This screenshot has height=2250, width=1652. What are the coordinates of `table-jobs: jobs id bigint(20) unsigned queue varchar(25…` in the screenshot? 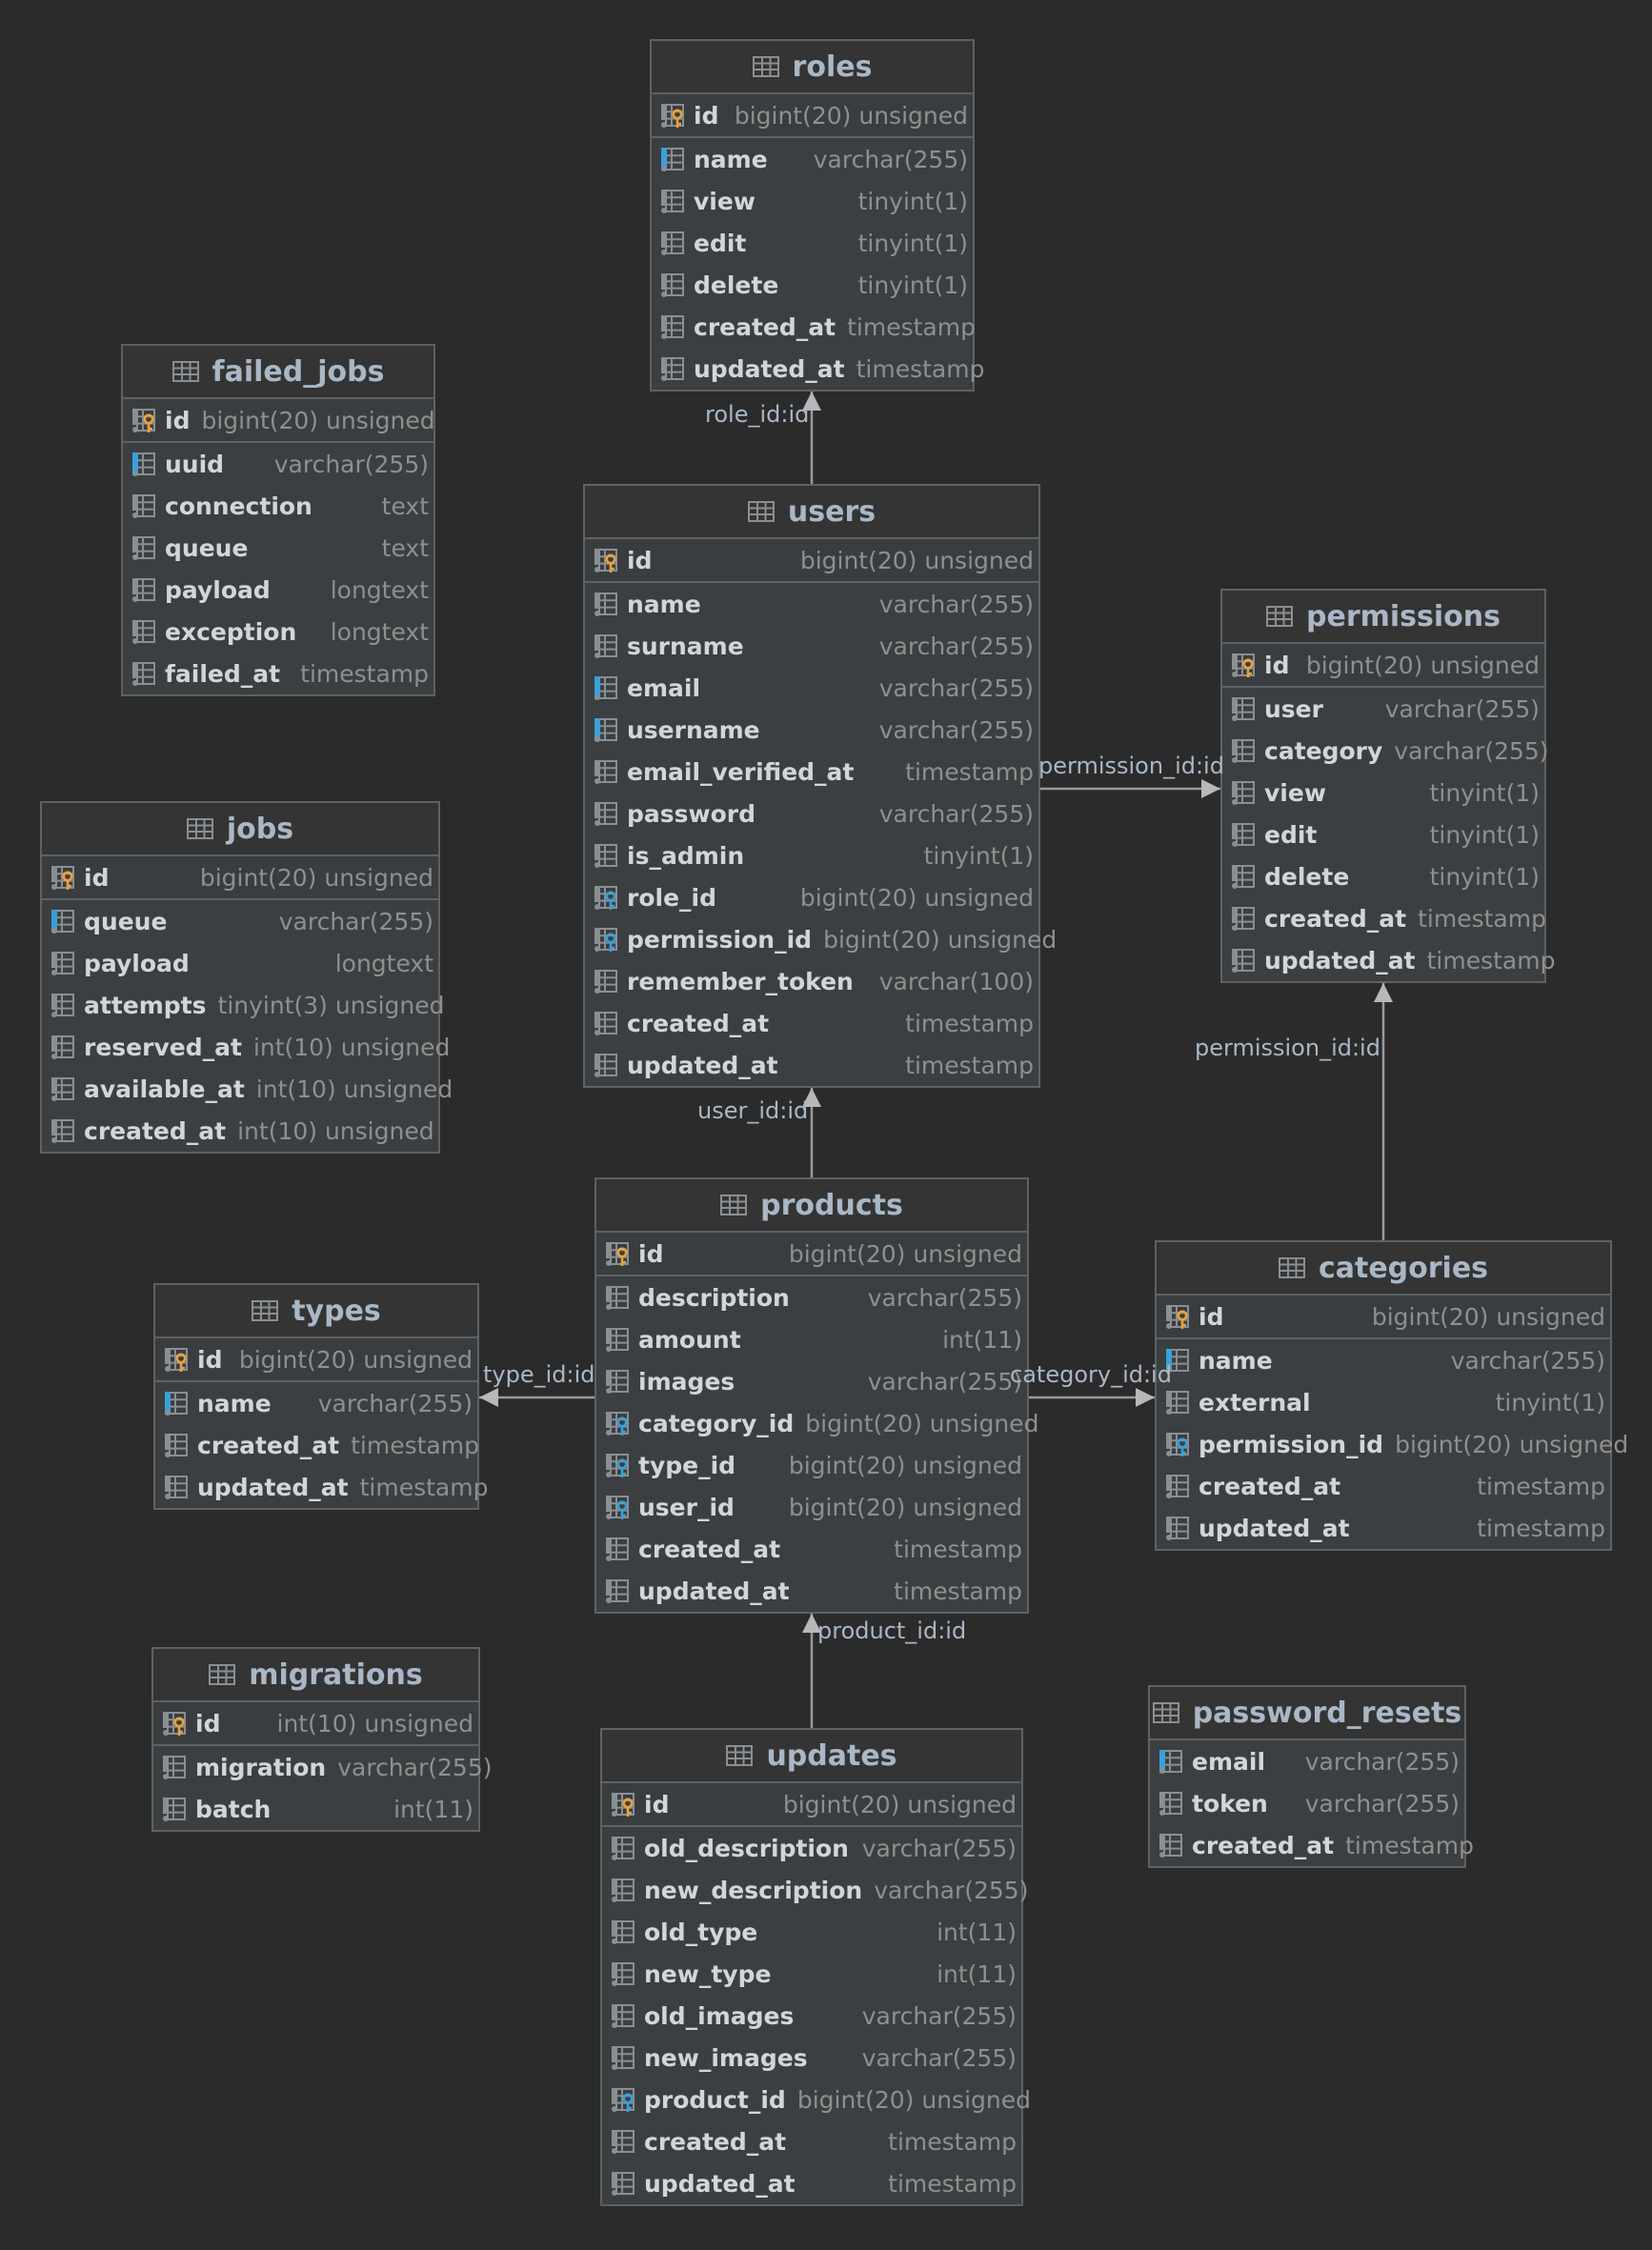 It's located at (246, 977).